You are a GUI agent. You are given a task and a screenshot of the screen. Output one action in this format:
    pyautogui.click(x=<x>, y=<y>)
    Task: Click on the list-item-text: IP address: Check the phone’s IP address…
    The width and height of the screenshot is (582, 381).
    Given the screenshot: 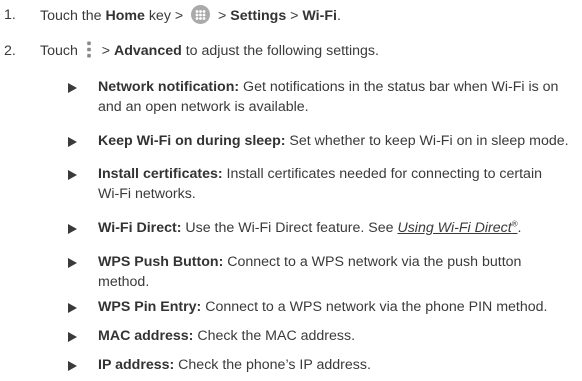 What is the action you would take?
    pyautogui.click(x=338, y=365)
    